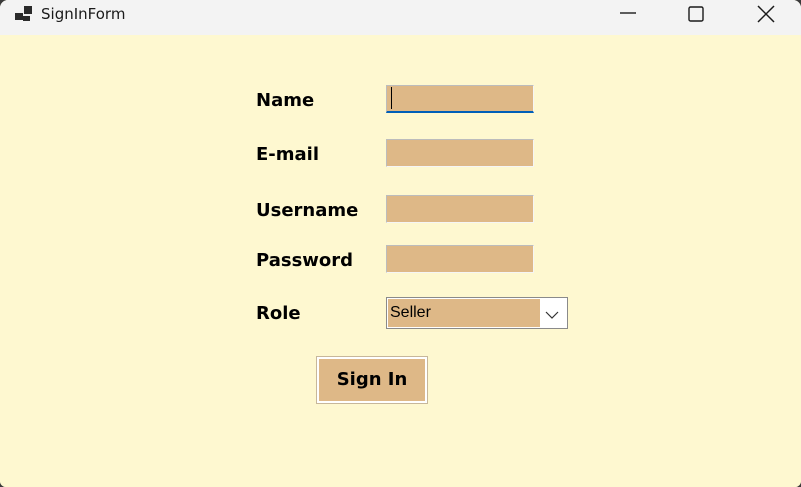  What do you see at coordinates (460, 153) in the screenshot?
I see `email-field` at bounding box center [460, 153].